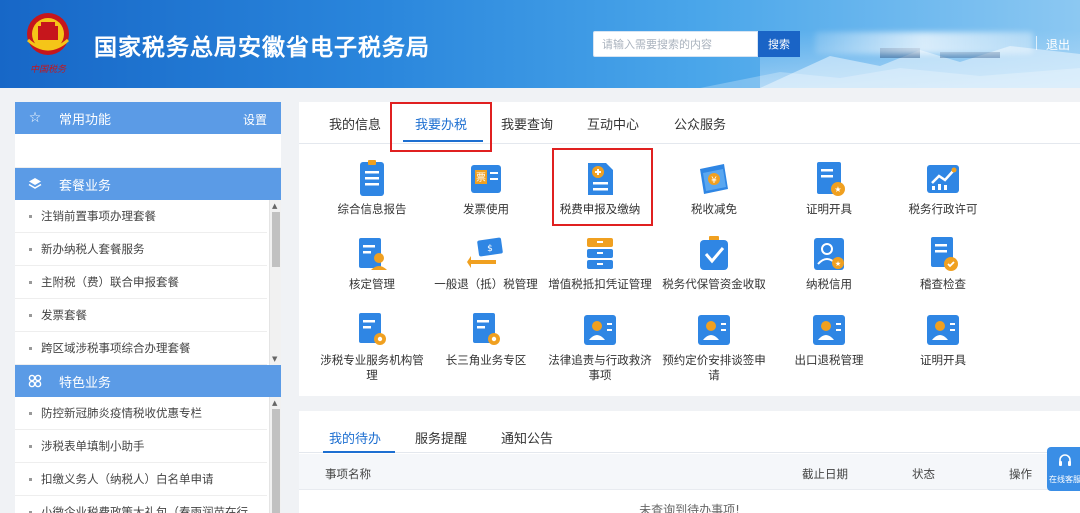  I want to click on todo-panel: 我的待办 服务提醒 通知公告 事项名称 截止日期 状态 操作 未查询到待办事项!, so click(689, 462).